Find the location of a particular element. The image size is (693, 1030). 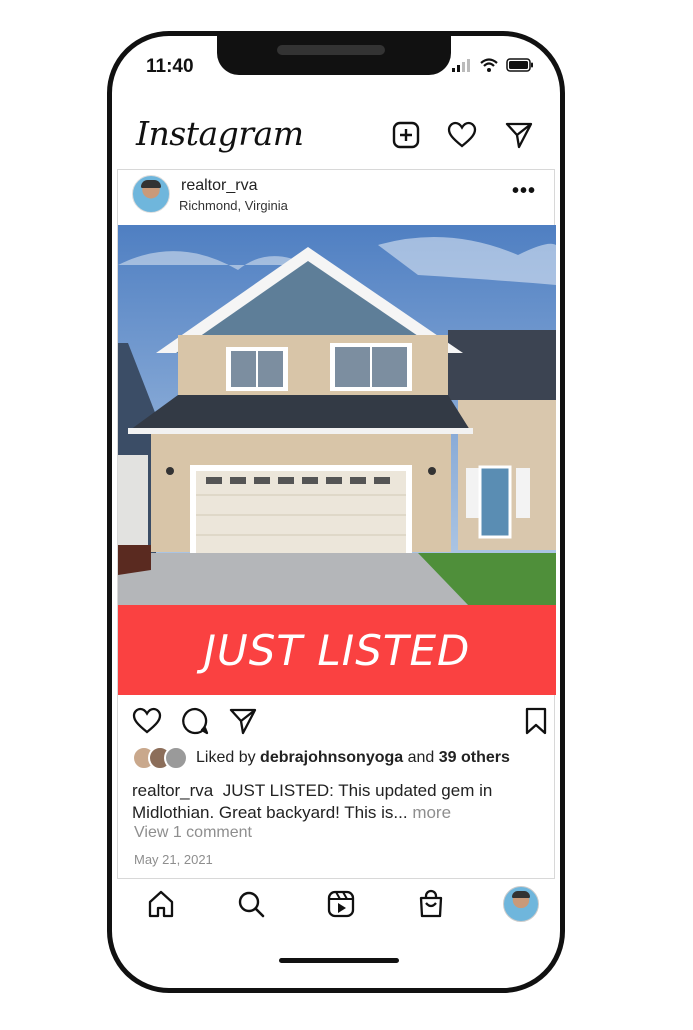

comment-icon is located at coordinates (195, 721).